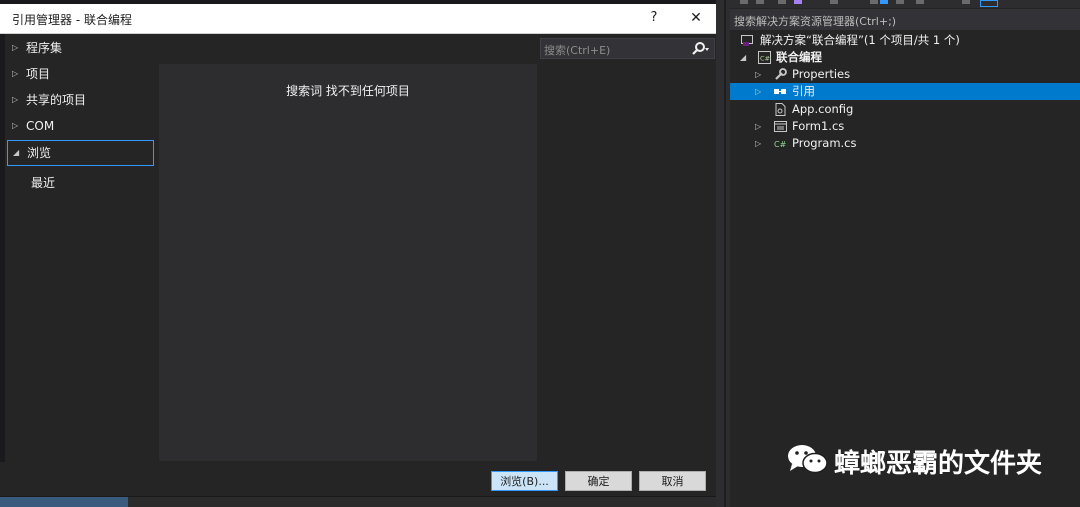 Image resolution: width=1080 pixels, height=507 pixels. What do you see at coordinates (358, 19) in the screenshot?
I see `dialog-title-bar: 引用管理器 - 联合编程 ? ✕` at bounding box center [358, 19].